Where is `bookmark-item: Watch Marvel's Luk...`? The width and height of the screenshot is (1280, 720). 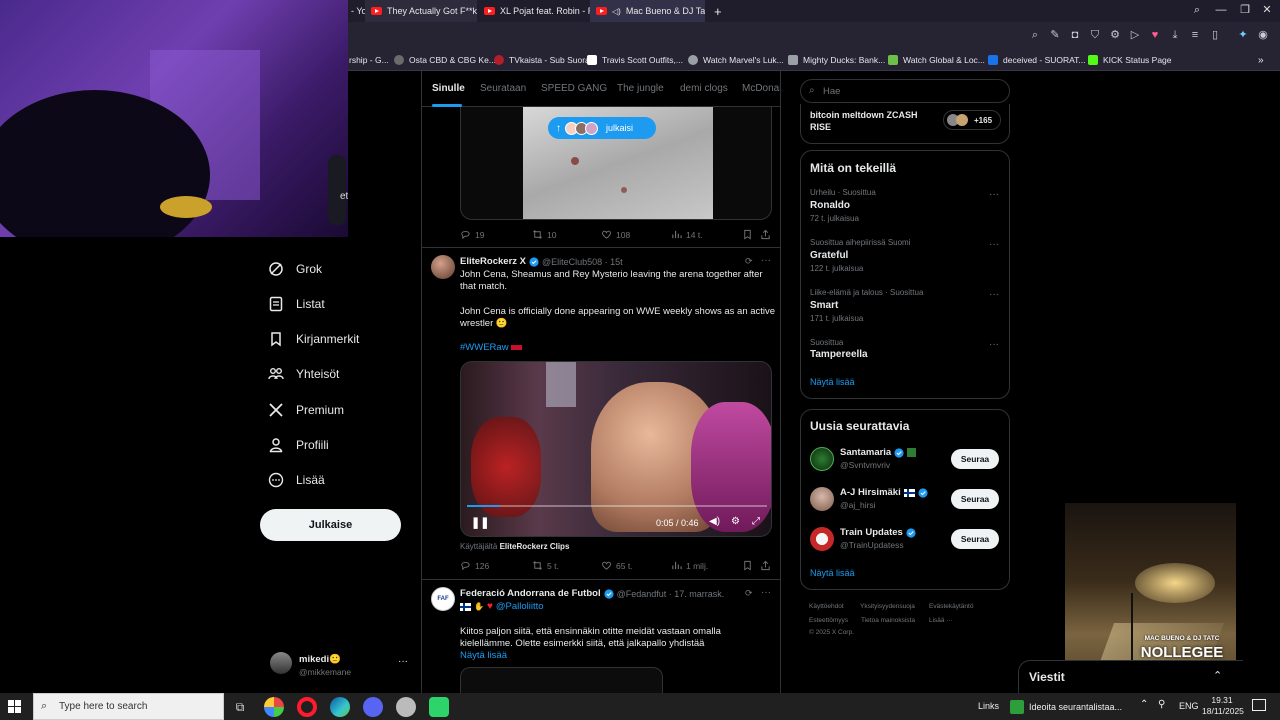 bookmark-item: Watch Marvel's Luk... is located at coordinates (736, 60).